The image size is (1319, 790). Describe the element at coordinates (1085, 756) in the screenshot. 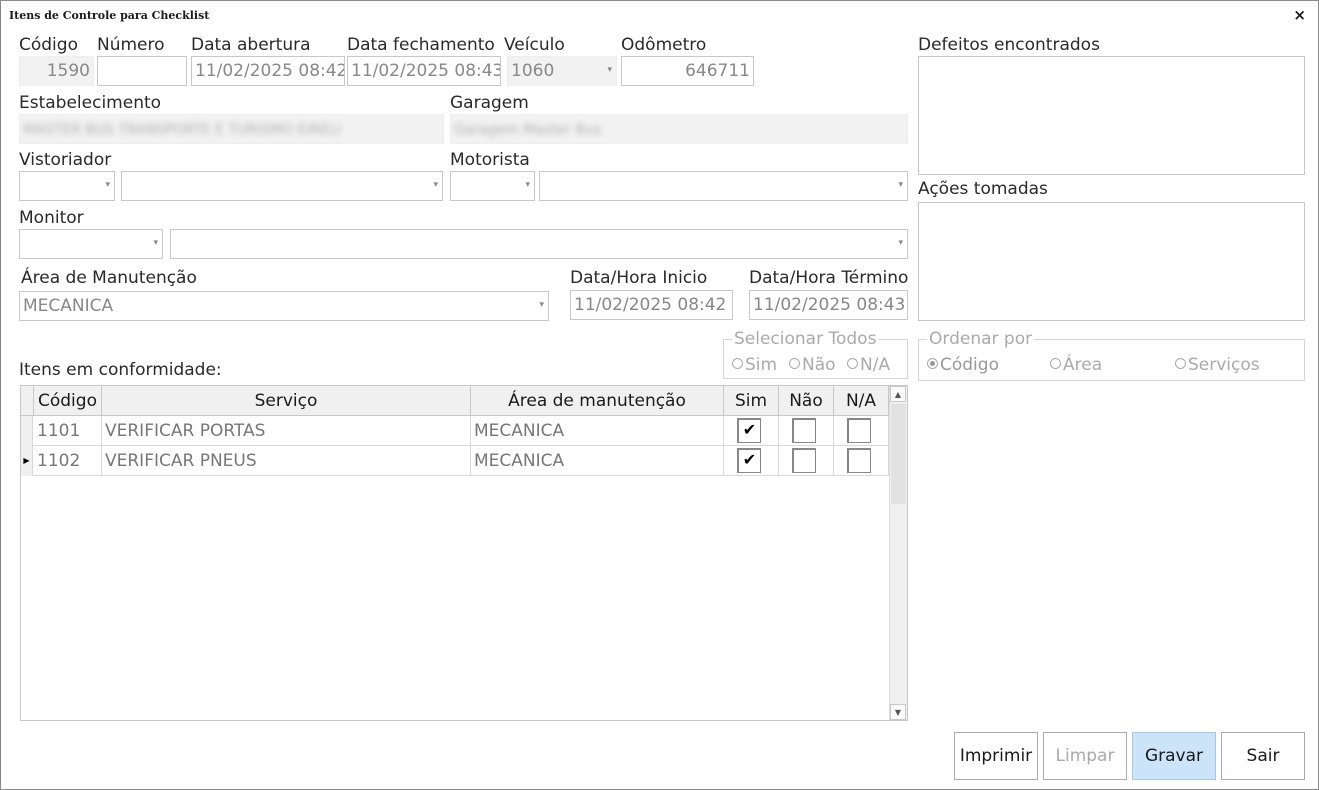

I see `limpar-button: Limpar` at that location.